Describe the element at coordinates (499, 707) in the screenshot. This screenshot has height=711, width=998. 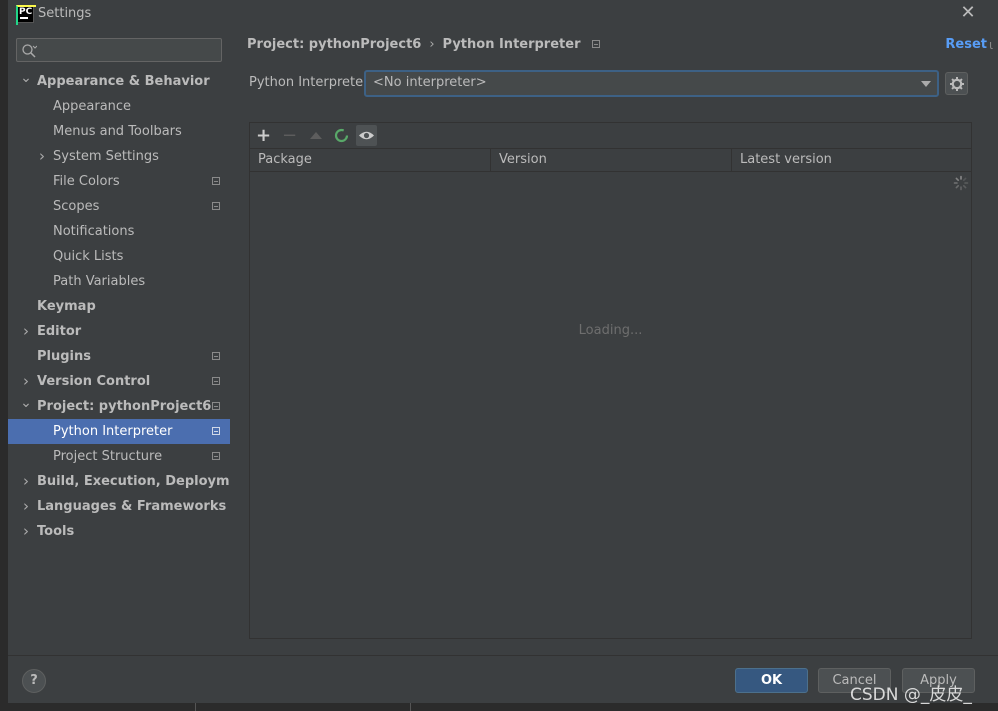
I see `background-editor-strip` at that location.